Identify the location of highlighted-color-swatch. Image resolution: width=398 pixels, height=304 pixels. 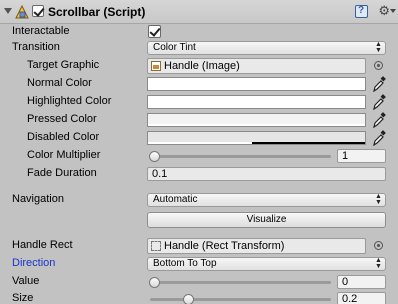
(256, 102).